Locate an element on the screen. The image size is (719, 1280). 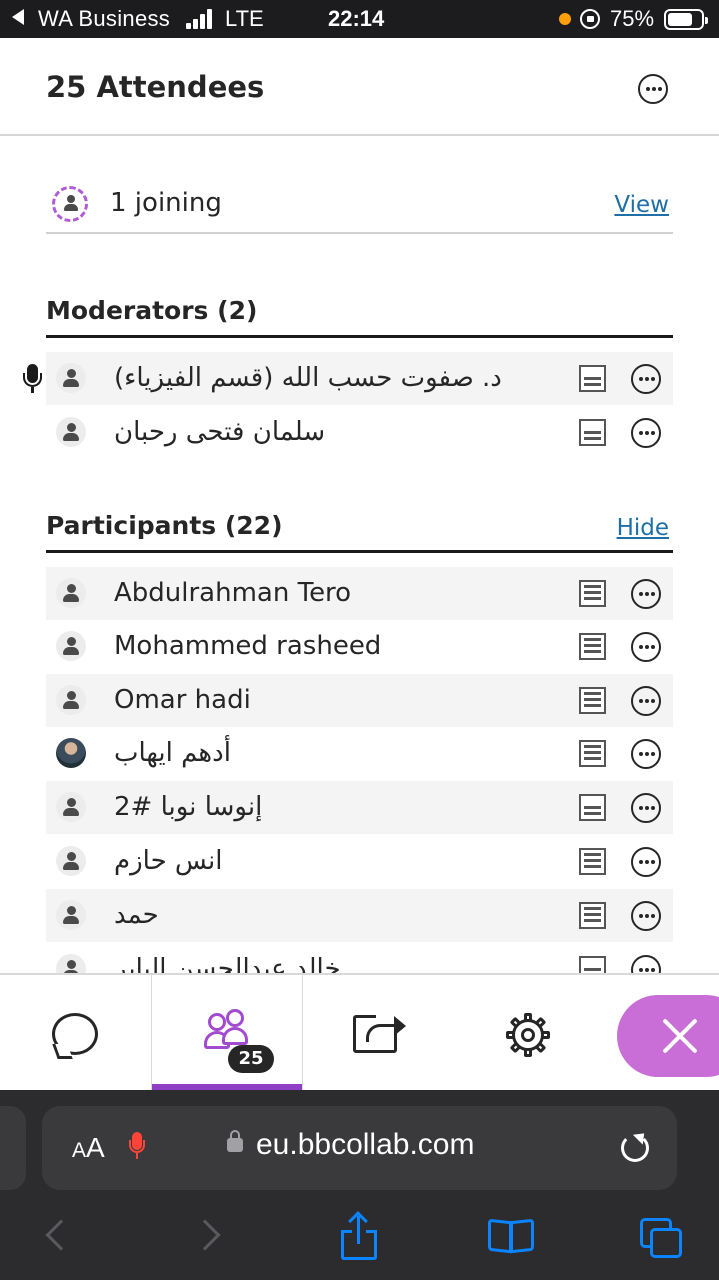
participant-row: إنوسا نوبا #2 is located at coordinates (359, 807).